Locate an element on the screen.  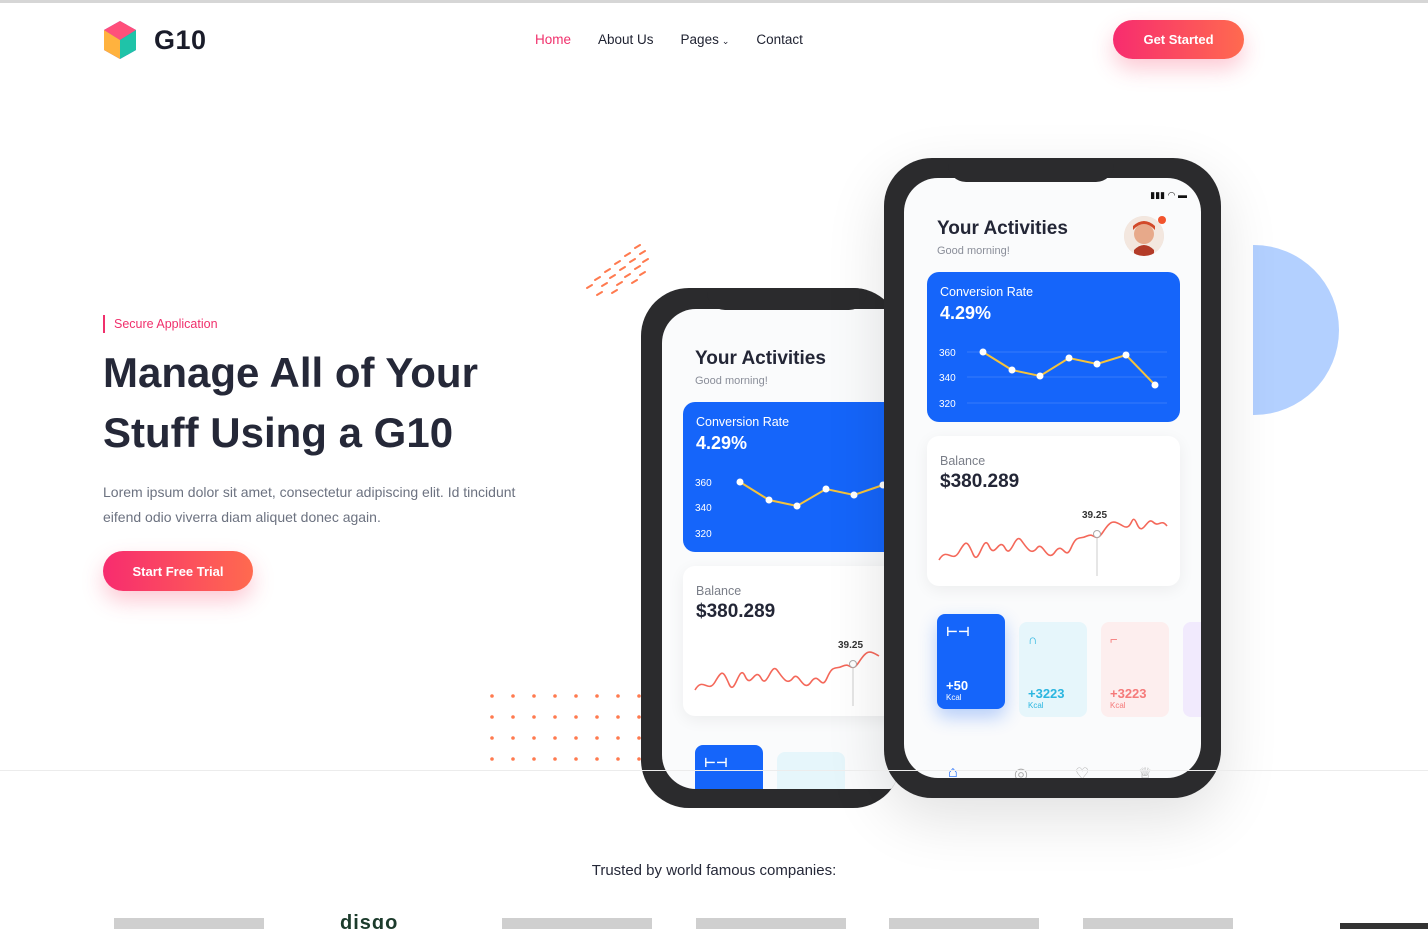
brand-name: G10 is located at coordinates (180, 40).